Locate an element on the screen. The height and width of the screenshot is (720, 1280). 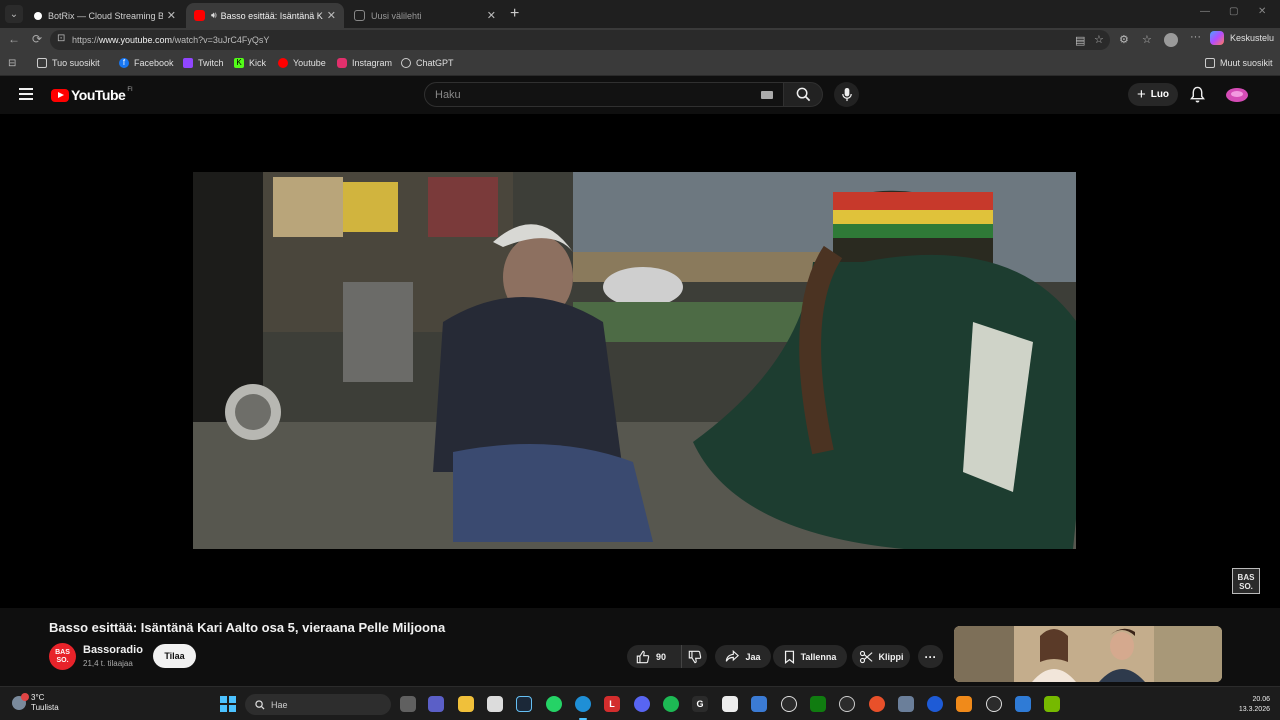
nvidia-icon is located at coordinates (1052, 704).